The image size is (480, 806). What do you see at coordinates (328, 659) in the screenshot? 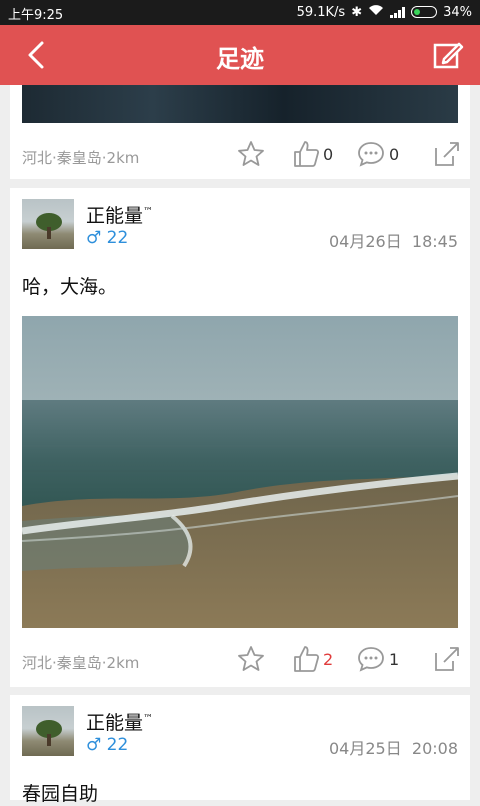
I see `like-count: 2` at bounding box center [328, 659].